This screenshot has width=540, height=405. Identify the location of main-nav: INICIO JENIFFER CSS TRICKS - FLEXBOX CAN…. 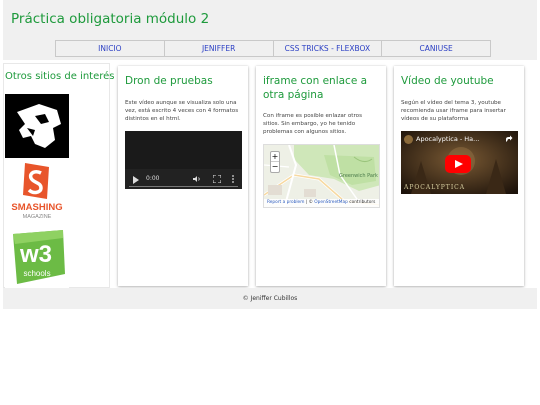
(273, 48).